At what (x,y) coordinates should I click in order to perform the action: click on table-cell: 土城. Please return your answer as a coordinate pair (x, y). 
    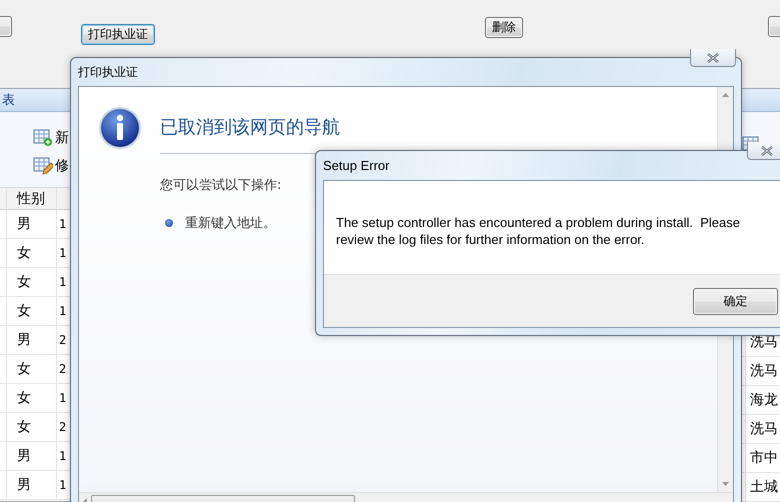
    Looking at the image, I should click on (763, 487).